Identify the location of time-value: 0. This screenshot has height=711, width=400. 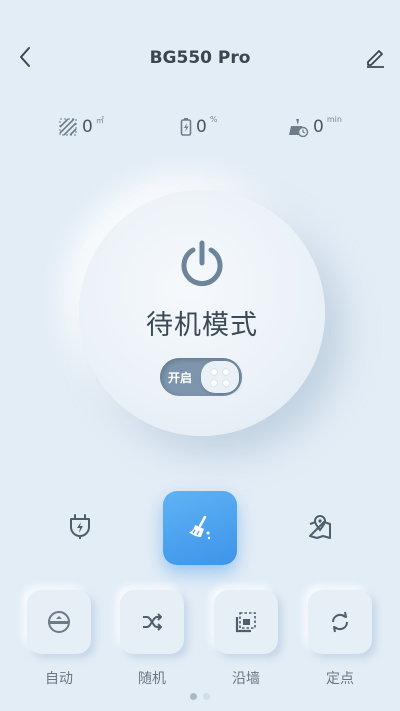
(318, 127).